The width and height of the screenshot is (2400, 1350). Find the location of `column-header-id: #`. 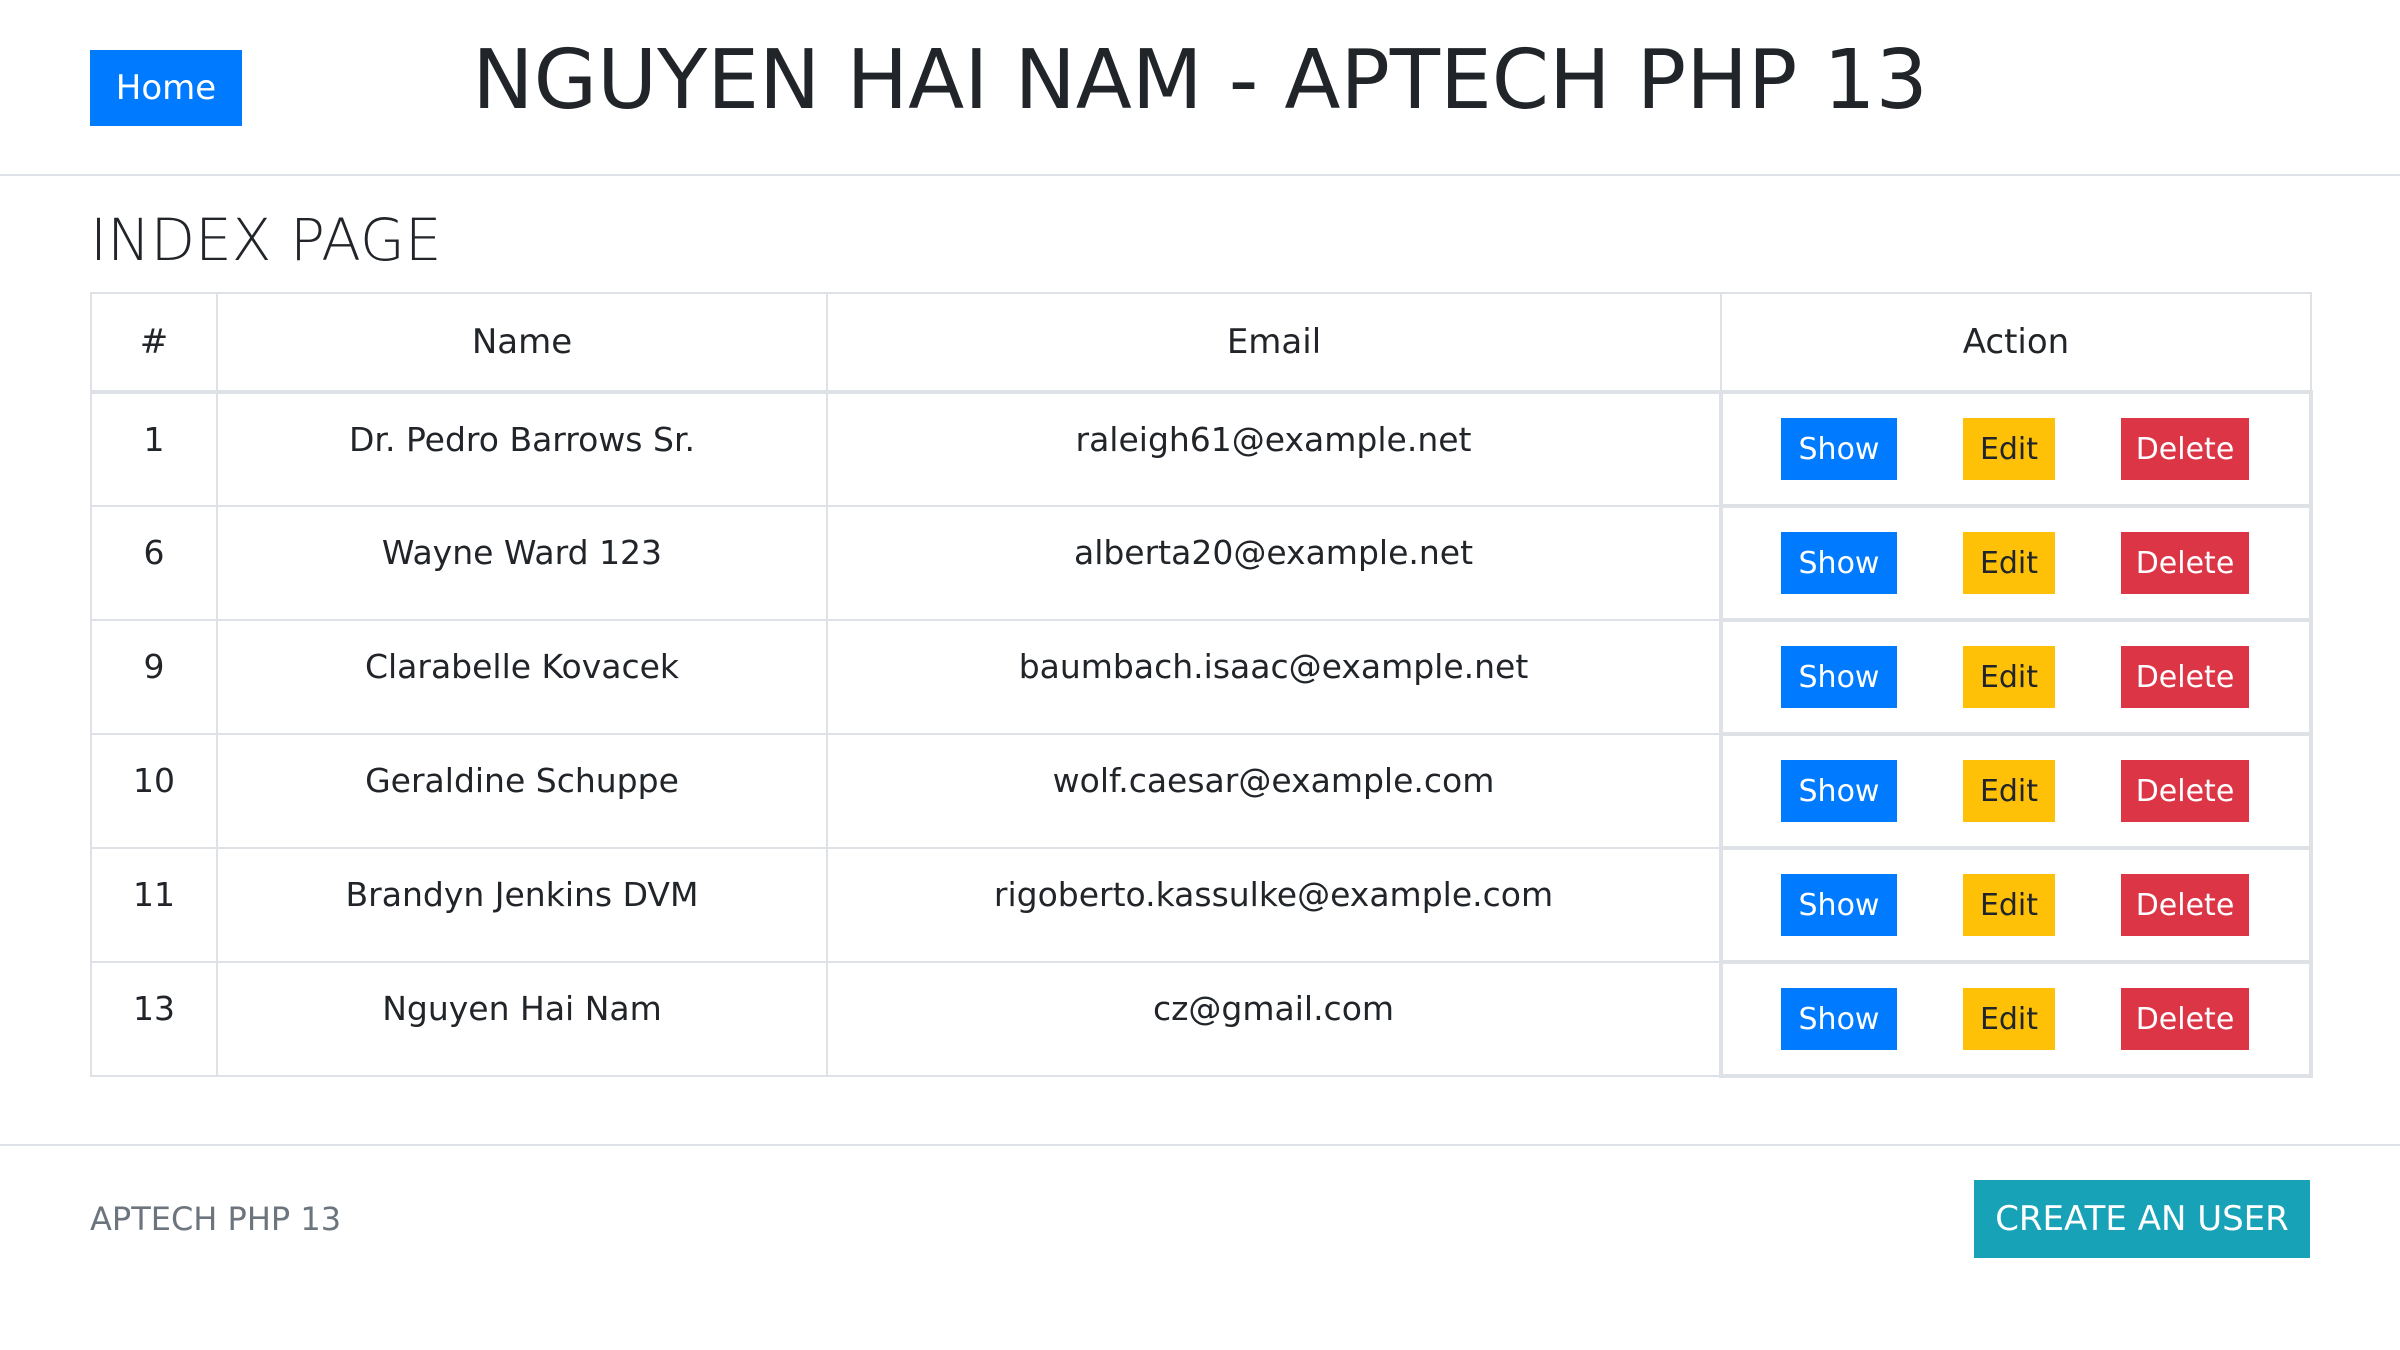

column-header-id: # is located at coordinates (154, 343).